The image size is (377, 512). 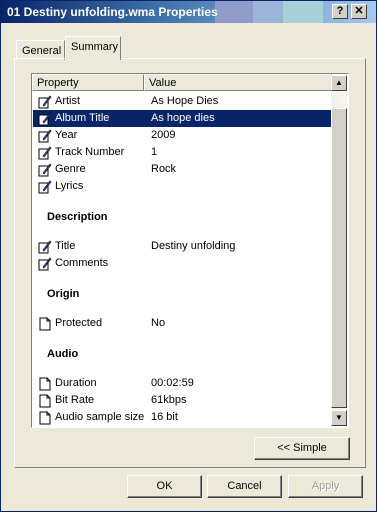 What do you see at coordinates (339, 258) in the screenshot?
I see `scrollbar-thumb` at bounding box center [339, 258].